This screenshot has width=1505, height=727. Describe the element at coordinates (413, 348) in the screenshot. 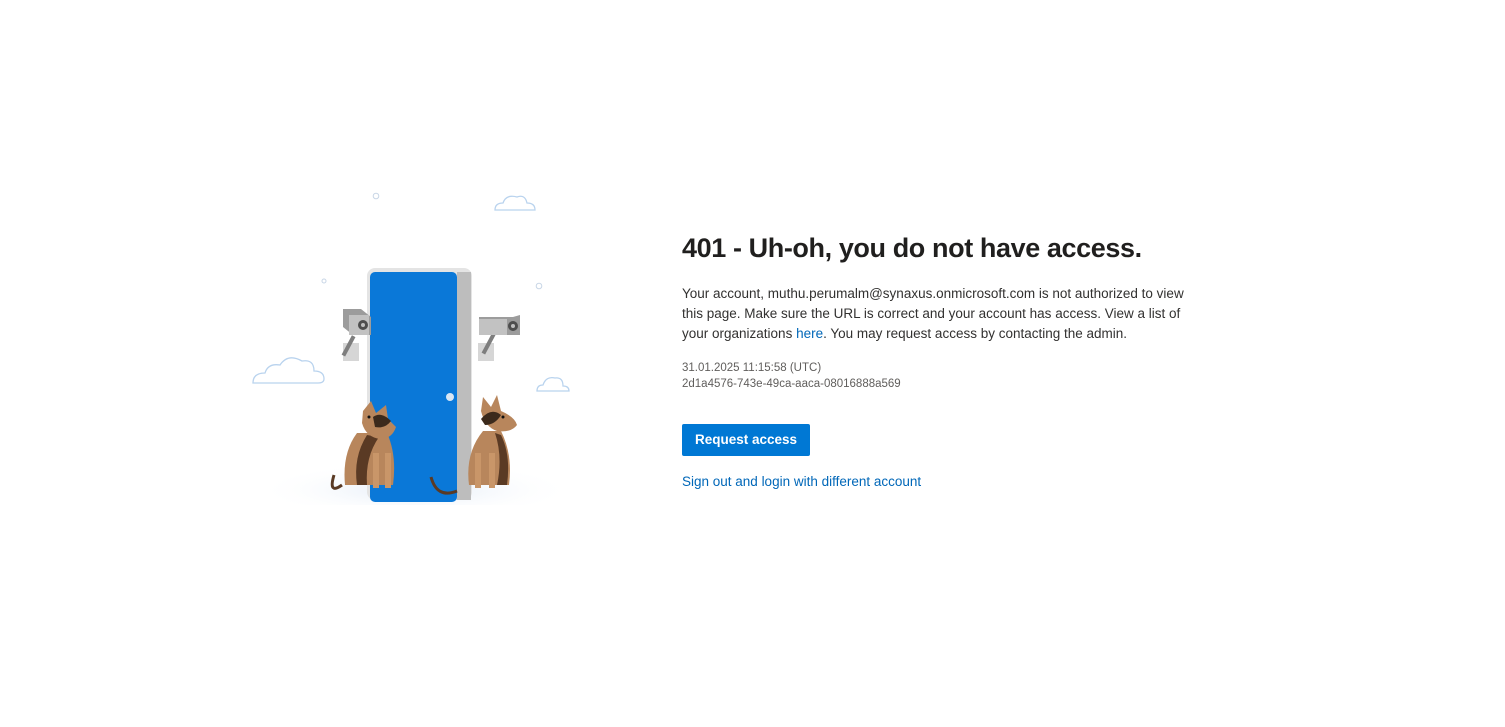

I see `access-denied-illustration` at that location.